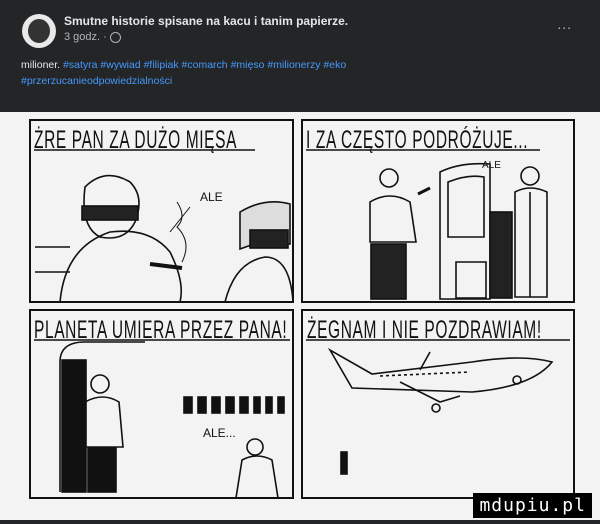  Describe the element at coordinates (161, 65) in the screenshot. I see `hashtag: #filipiak` at that location.